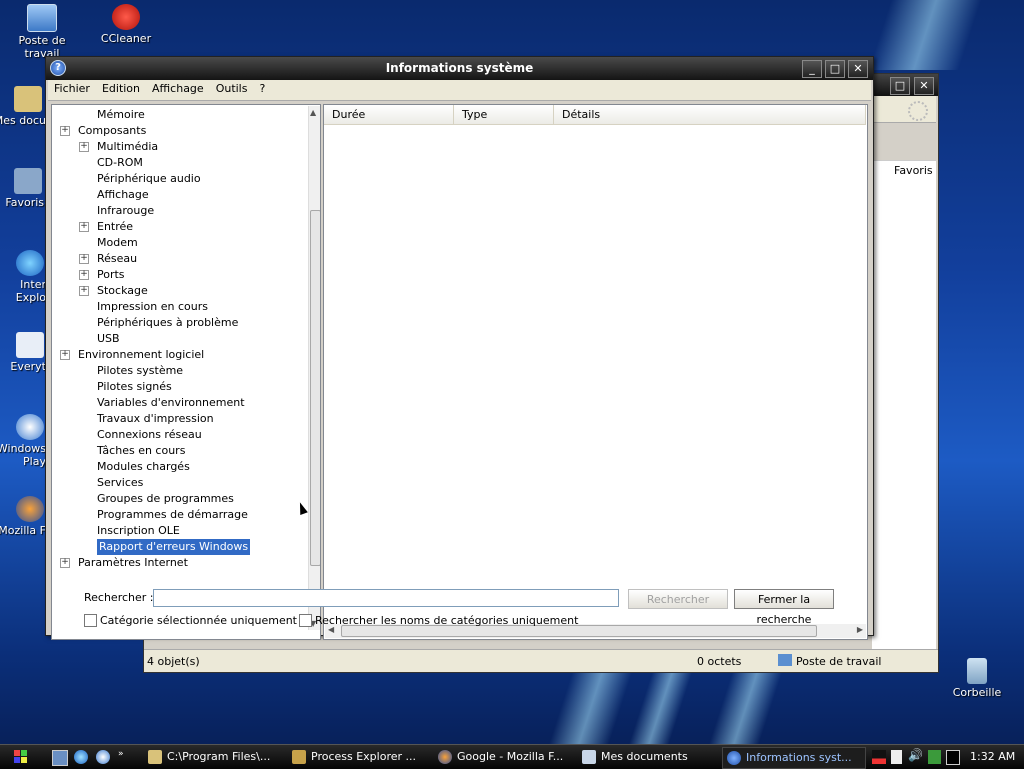 This screenshot has width=1024, height=769. I want to click on menu-outils: Outils, so click(232, 87).